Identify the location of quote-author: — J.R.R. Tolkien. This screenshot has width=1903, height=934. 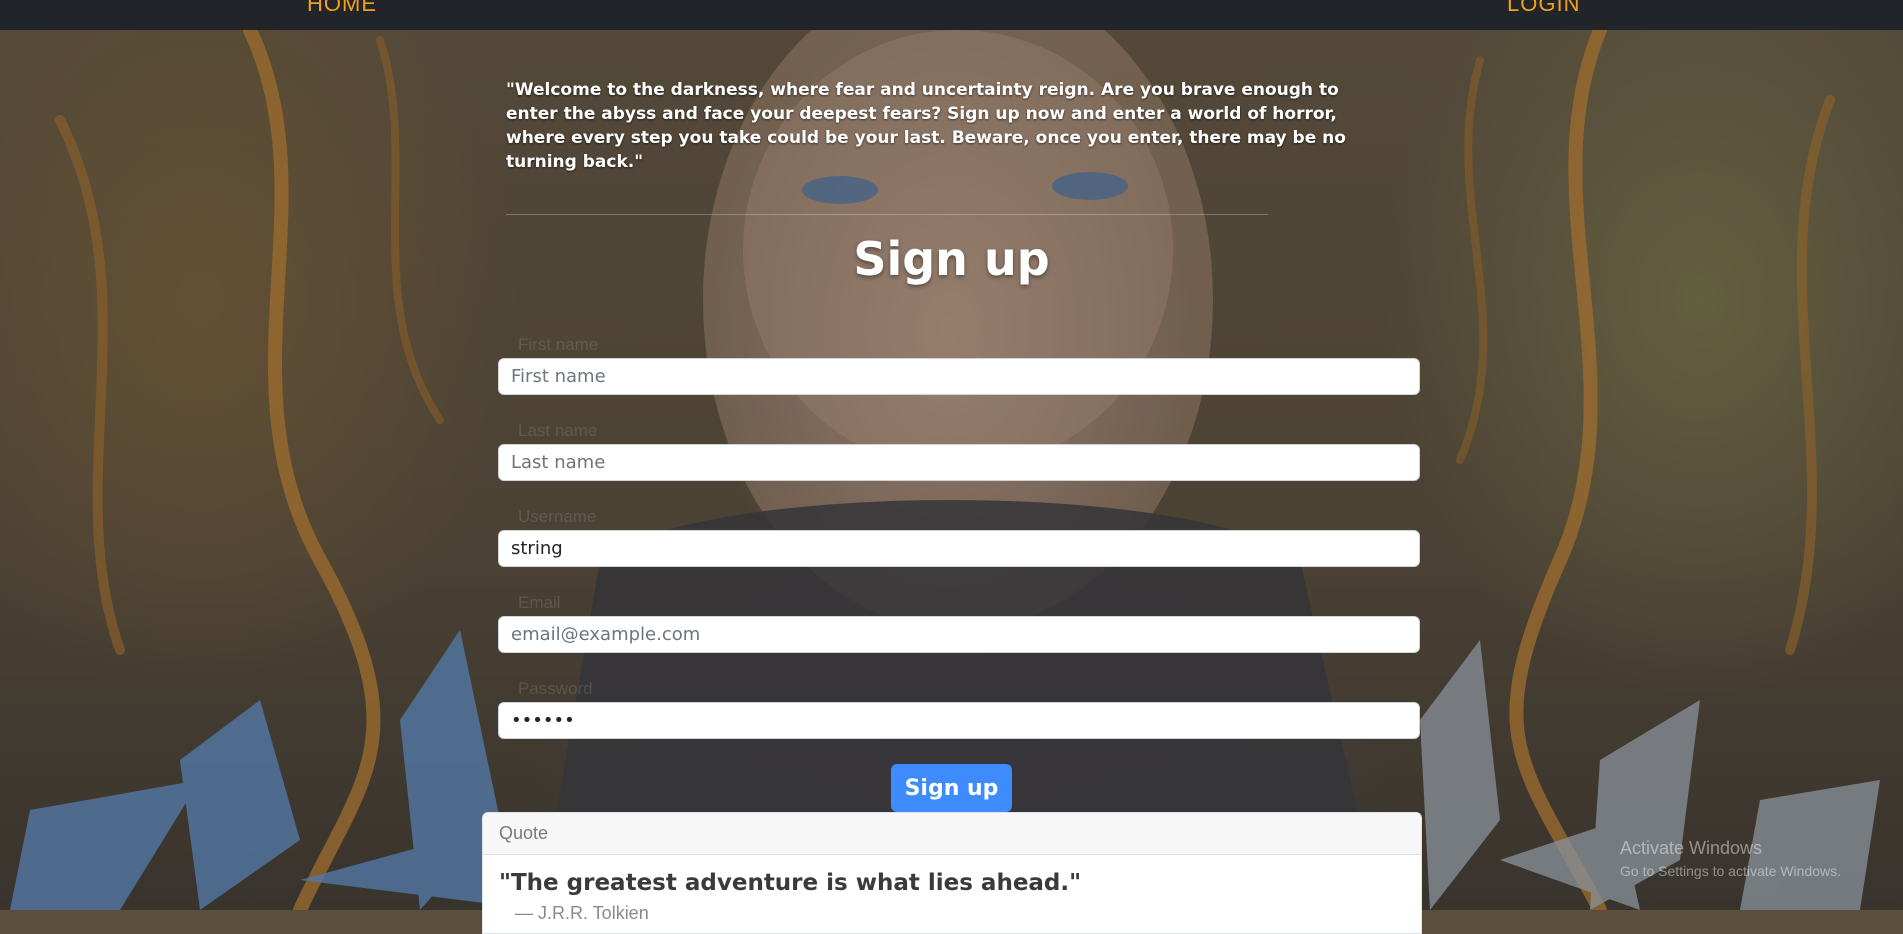
(582, 913).